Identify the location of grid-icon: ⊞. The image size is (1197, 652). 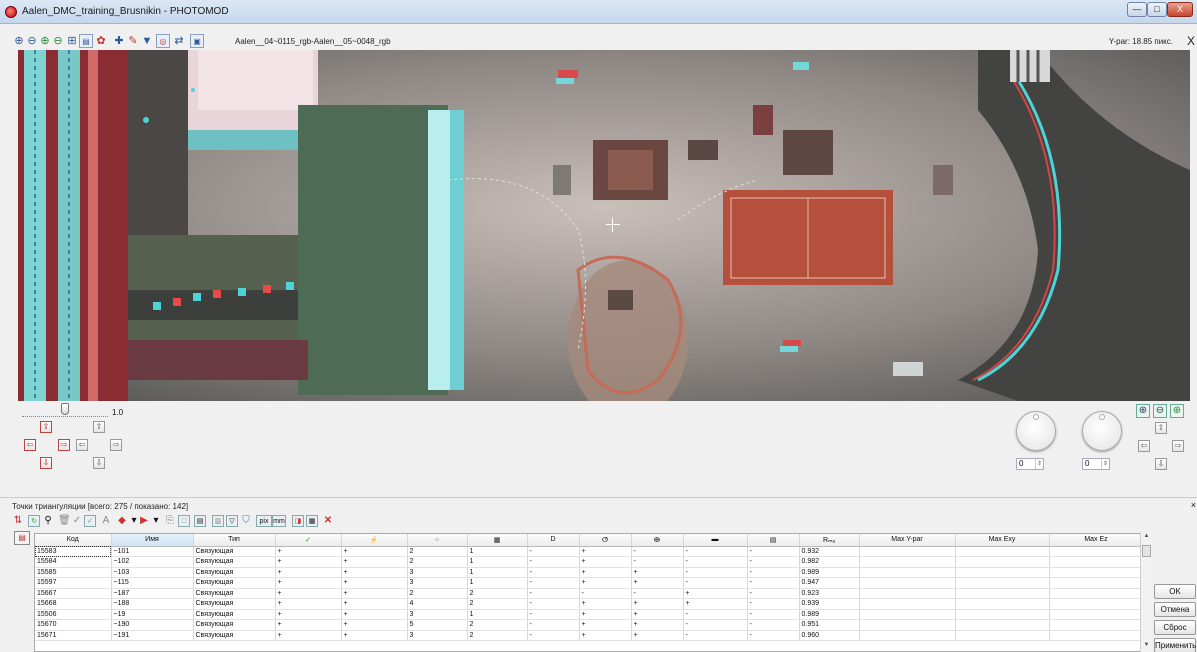
(72, 41).